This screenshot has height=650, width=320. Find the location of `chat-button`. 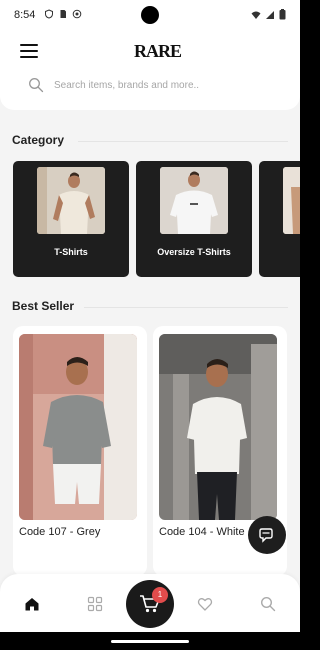

chat-button is located at coordinates (267, 535).